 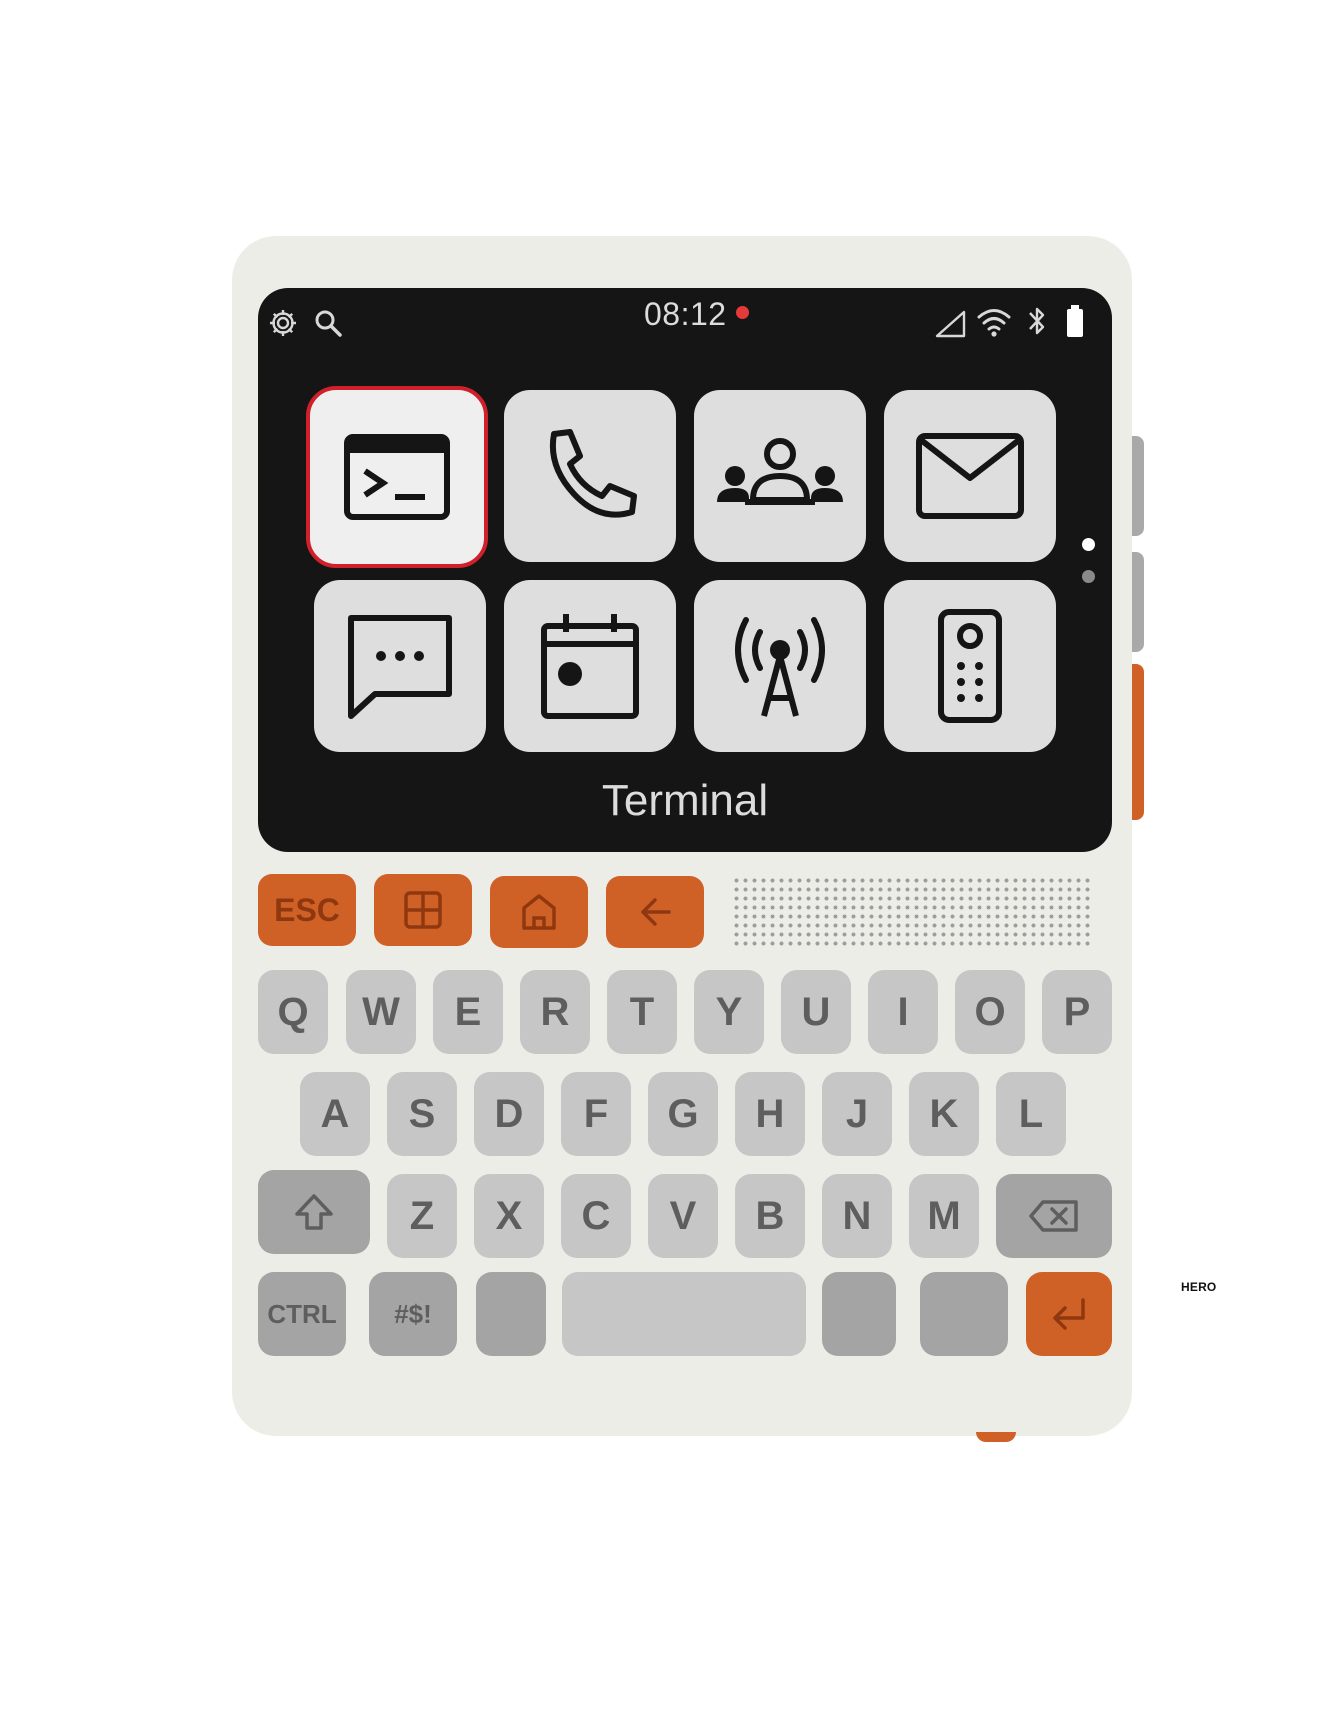 I want to click on key-label: Q, so click(x=293, y=1011).